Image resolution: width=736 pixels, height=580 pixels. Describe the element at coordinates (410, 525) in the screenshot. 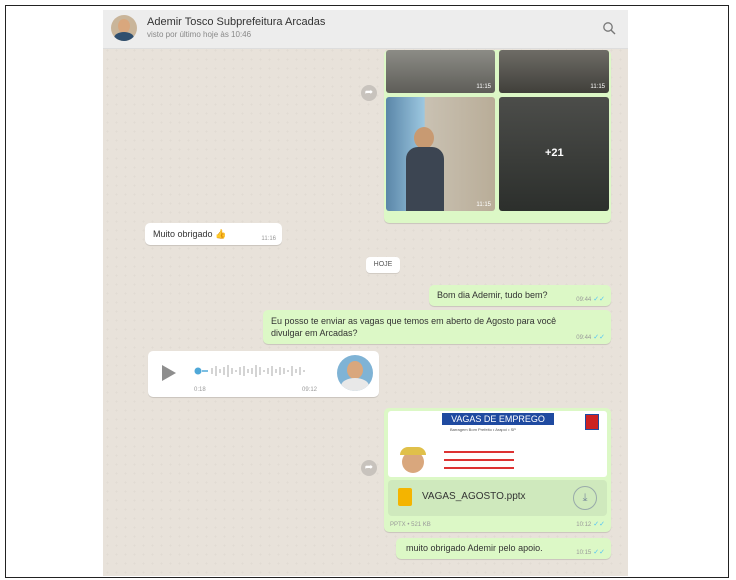

I see `document-meta: PPTX • 521 KB` at that location.